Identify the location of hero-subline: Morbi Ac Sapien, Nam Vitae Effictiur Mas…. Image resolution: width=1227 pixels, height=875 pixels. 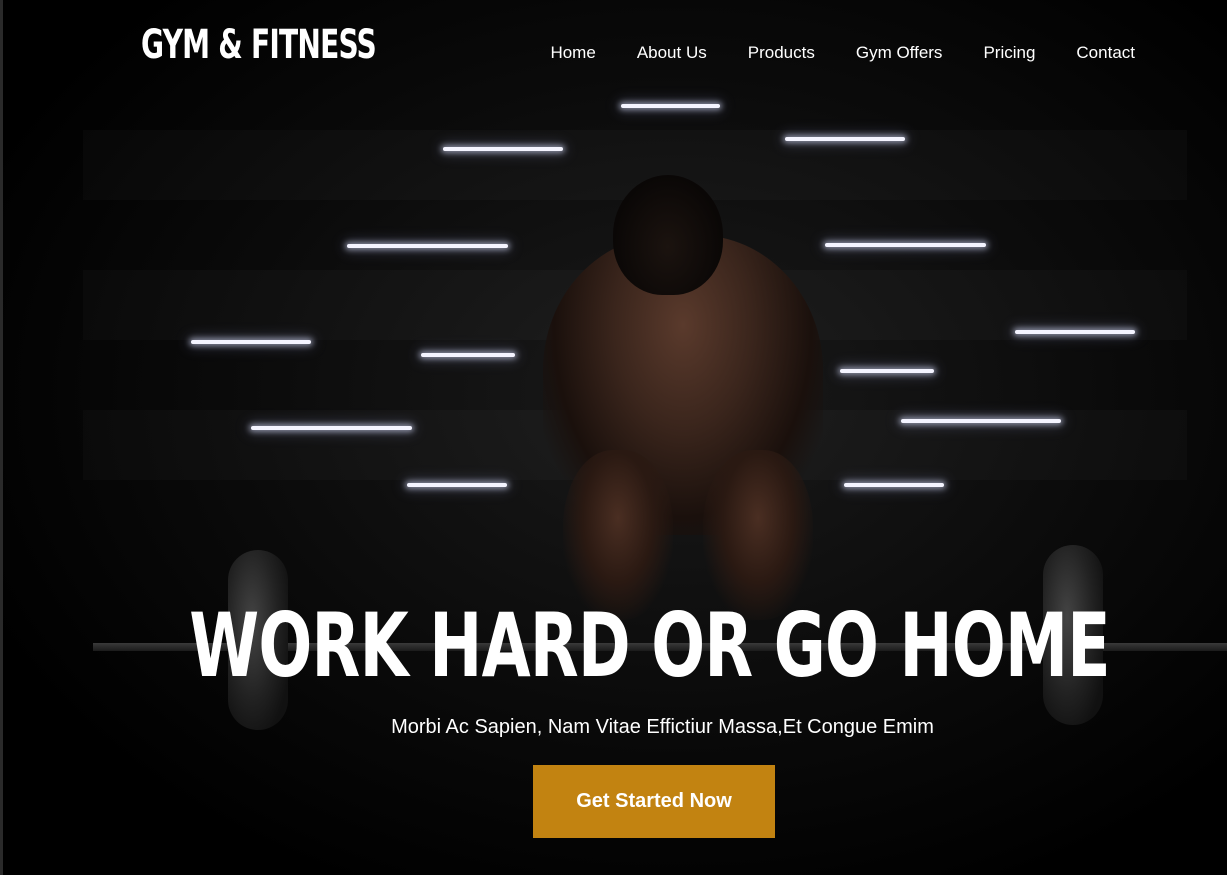
(662, 727).